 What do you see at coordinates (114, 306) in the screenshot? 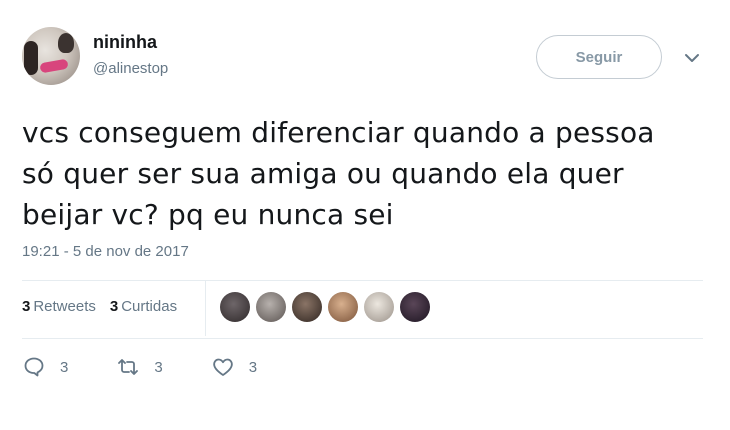
I see `likes-count: 3` at bounding box center [114, 306].